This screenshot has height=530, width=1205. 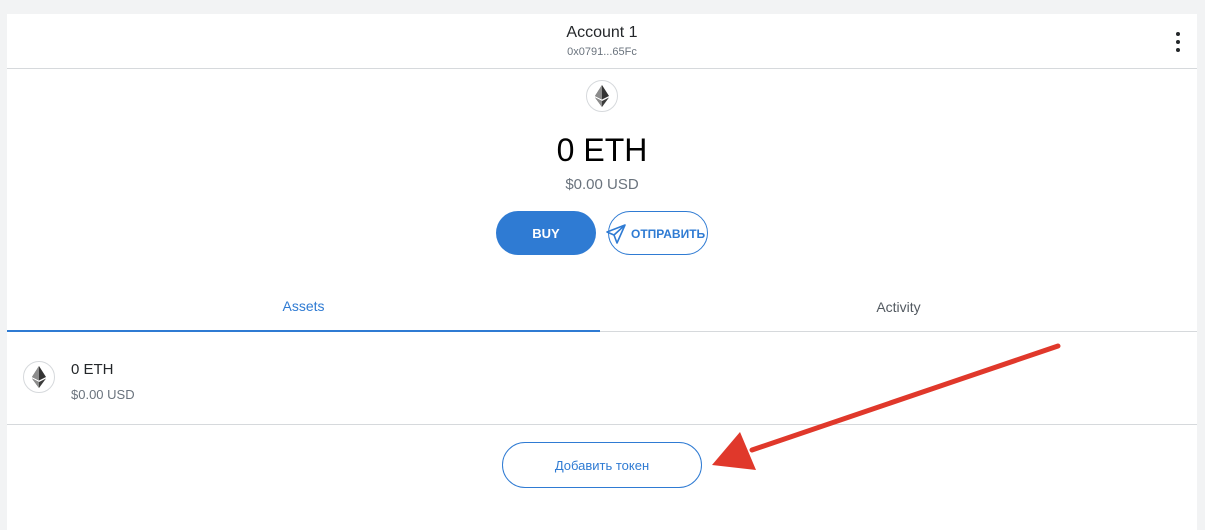 I want to click on send-icon, so click(x=616, y=235).